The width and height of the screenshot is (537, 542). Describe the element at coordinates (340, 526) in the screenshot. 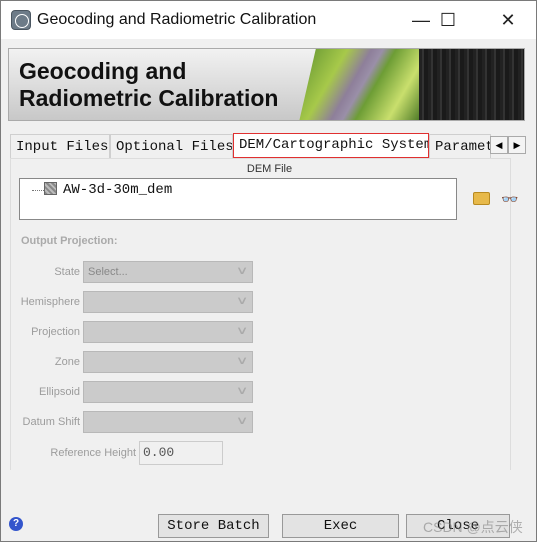

I see `exec-button: Exec` at that location.